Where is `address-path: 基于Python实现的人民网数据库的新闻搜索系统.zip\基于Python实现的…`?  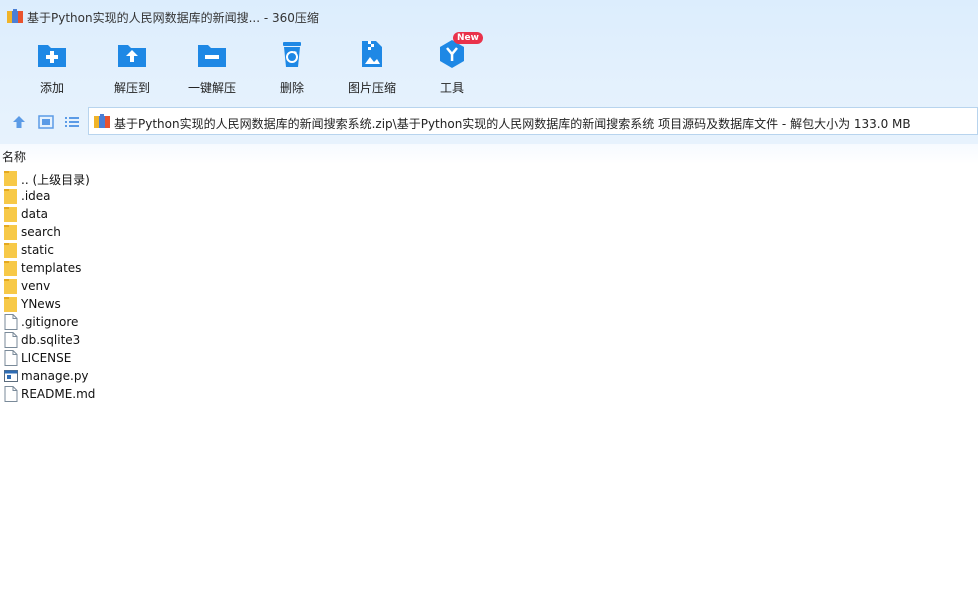 address-path: 基于Python实现的人民网数据库的新闻搜索系统.zip\基于Python实现的… is located at coordinates (512, 124).